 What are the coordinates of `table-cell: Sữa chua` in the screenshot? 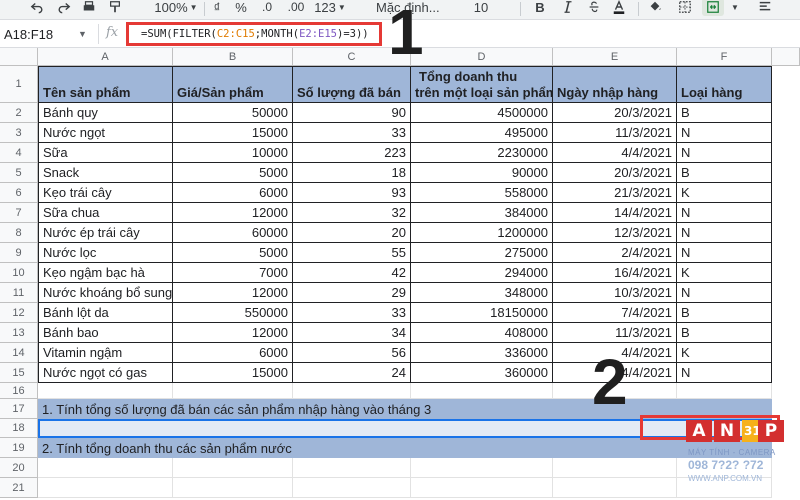 It's located at (105, 213).